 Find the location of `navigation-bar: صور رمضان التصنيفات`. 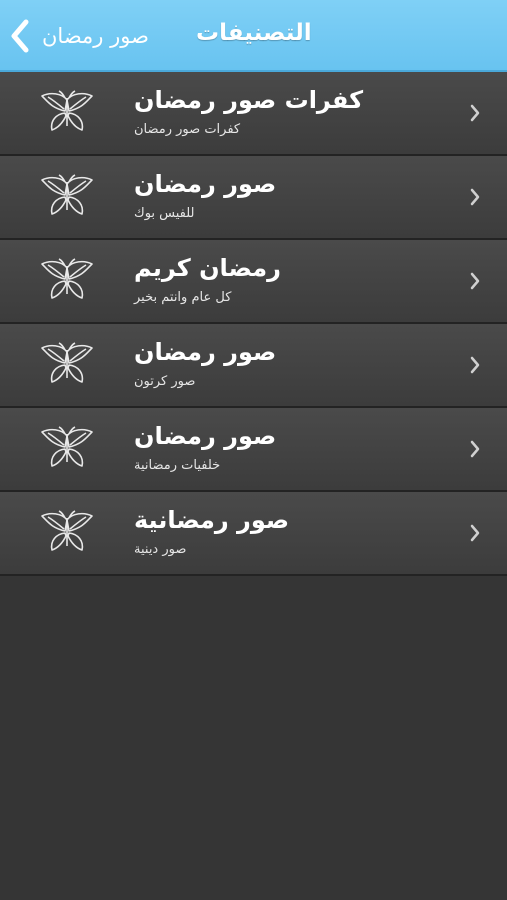

navigation-bar: صور رمضان التصنيفات is located at coordinates (253, 36).